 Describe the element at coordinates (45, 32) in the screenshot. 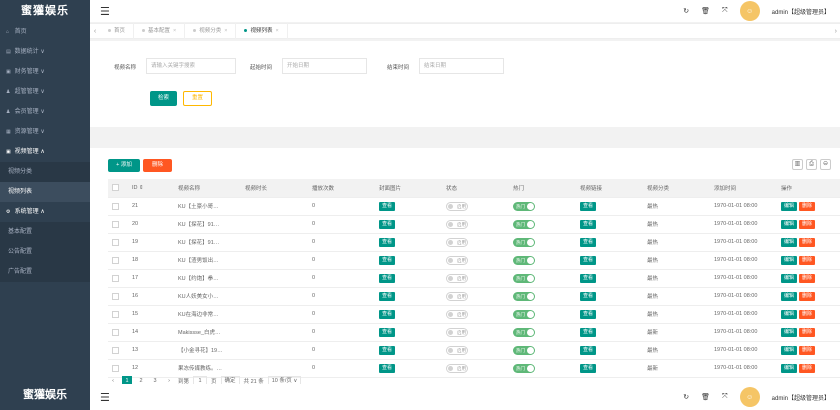

I see `sidebar-item-home: ⌂ 首页` at that location.